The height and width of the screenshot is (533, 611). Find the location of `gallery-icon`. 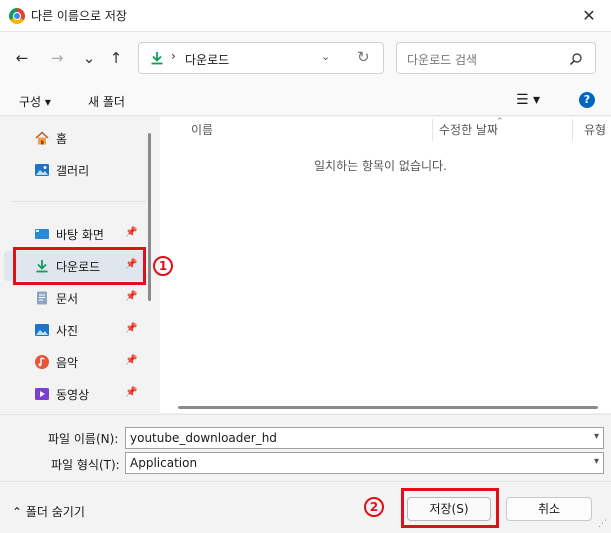

gallery-icon is located at coordinates (42, 170).